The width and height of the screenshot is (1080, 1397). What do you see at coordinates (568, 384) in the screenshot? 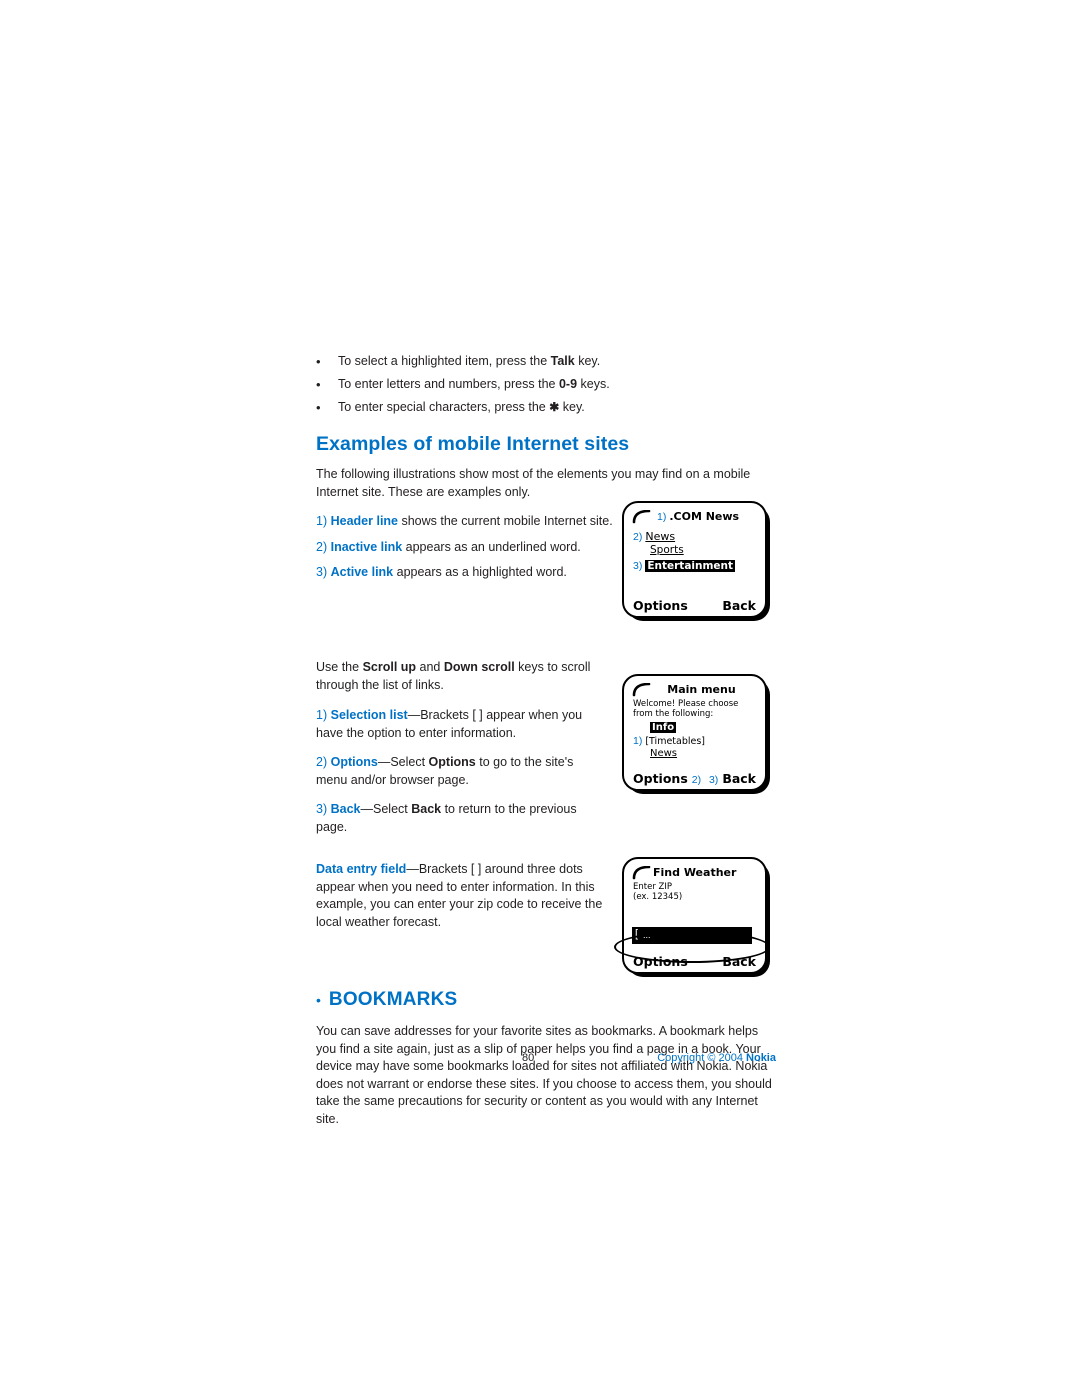
I see `bullet-text-bold: 0-9` at bounding box center [568, 384].